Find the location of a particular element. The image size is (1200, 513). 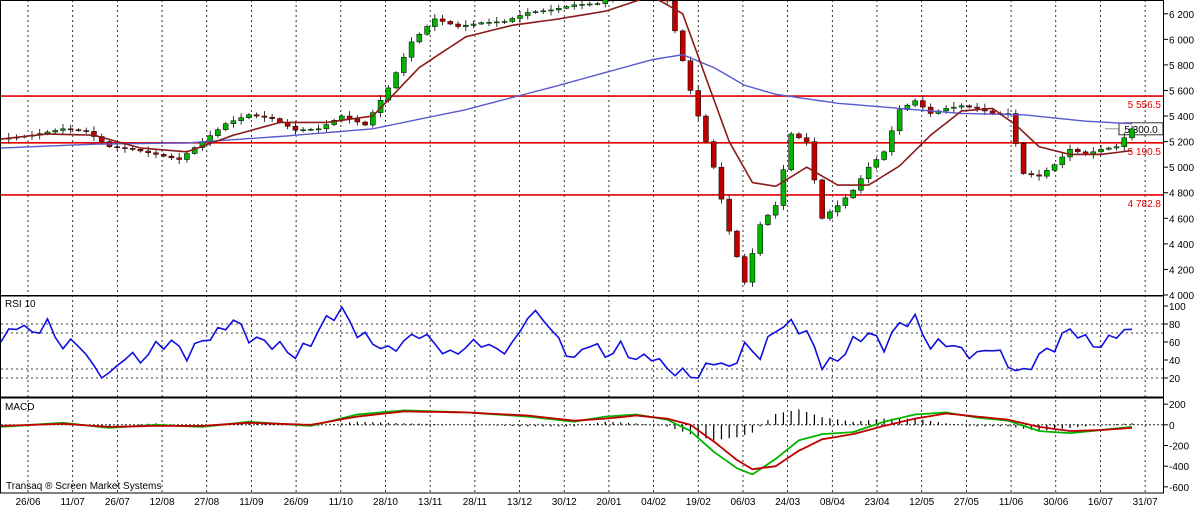

x-tick-label: 04/02 is located at coordinates (653, 502).